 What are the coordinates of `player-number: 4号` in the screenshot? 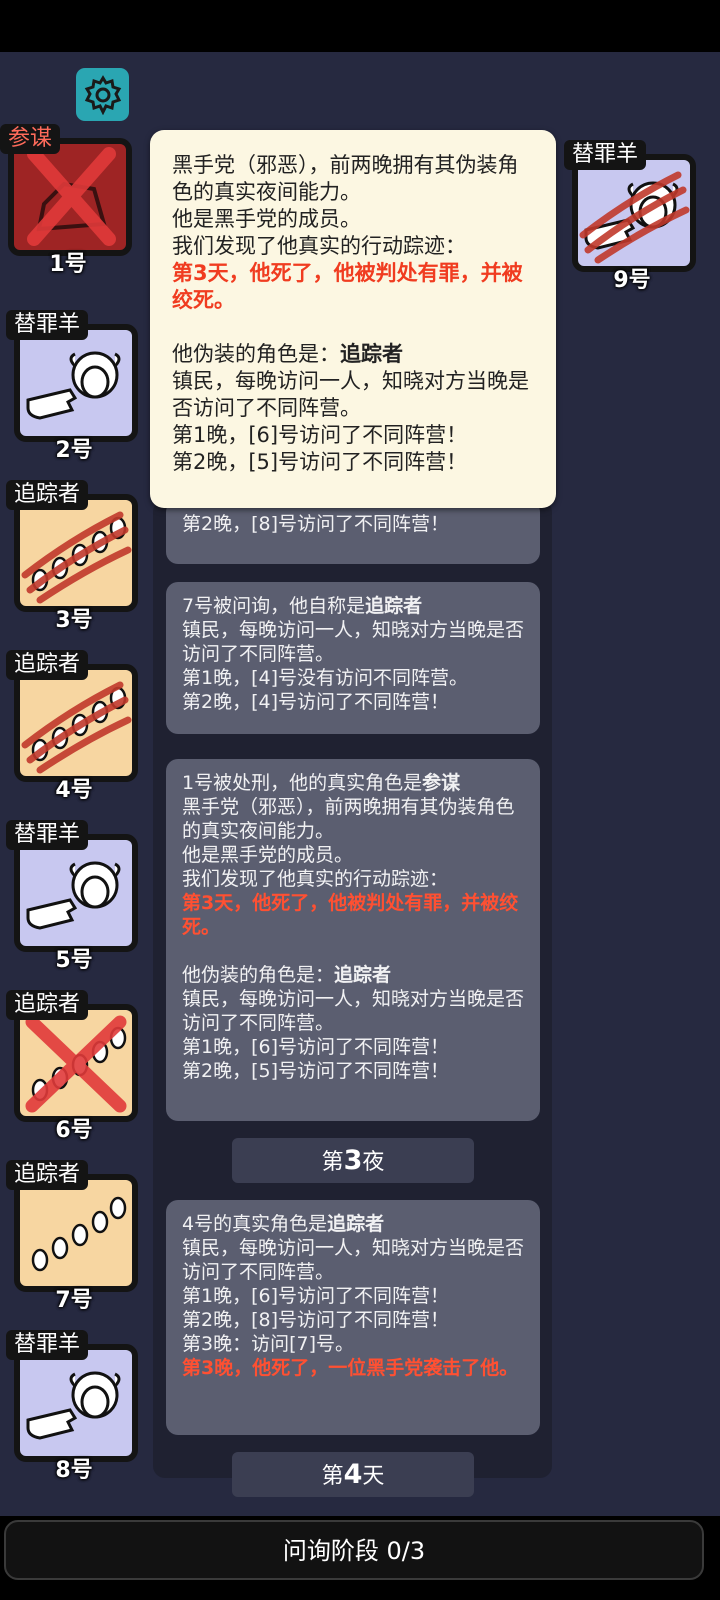 It's located at (74, 790).